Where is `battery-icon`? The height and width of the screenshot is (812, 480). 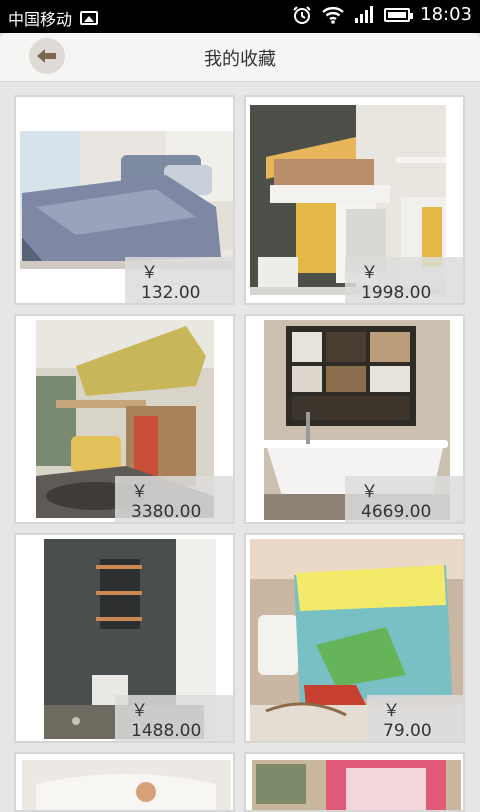
battery-icon is located at coordinates (399, 14).